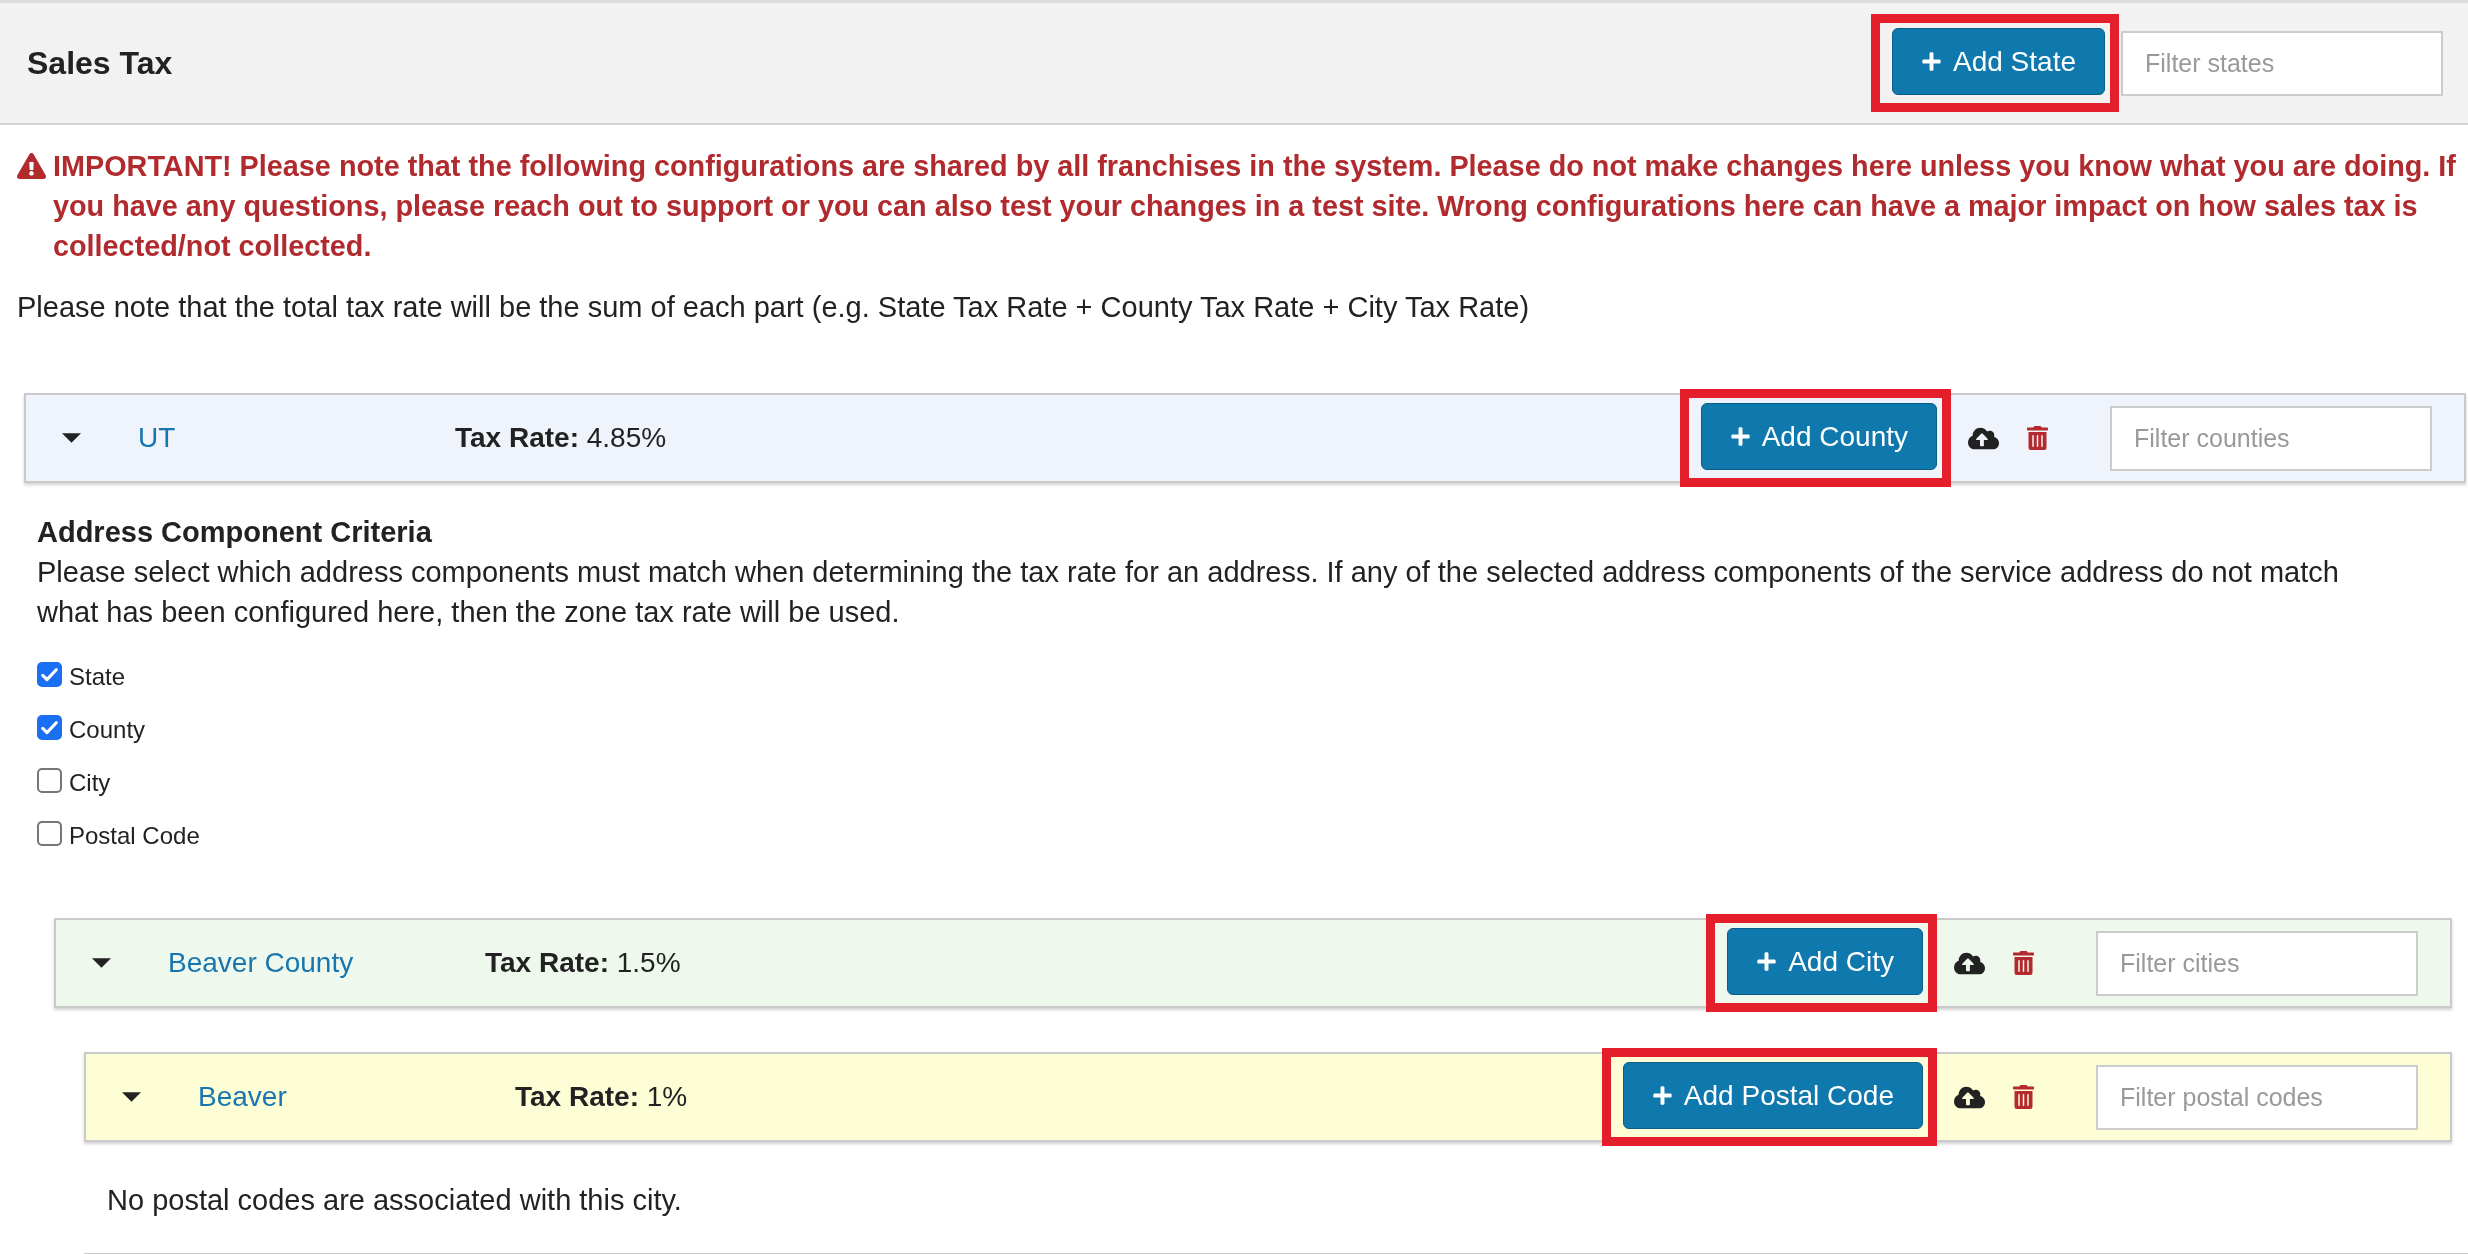  What do you see at coordinates (1998, 61) in the screenshot?
I see `add-button: Add State` at bounding box center [1998, 61].